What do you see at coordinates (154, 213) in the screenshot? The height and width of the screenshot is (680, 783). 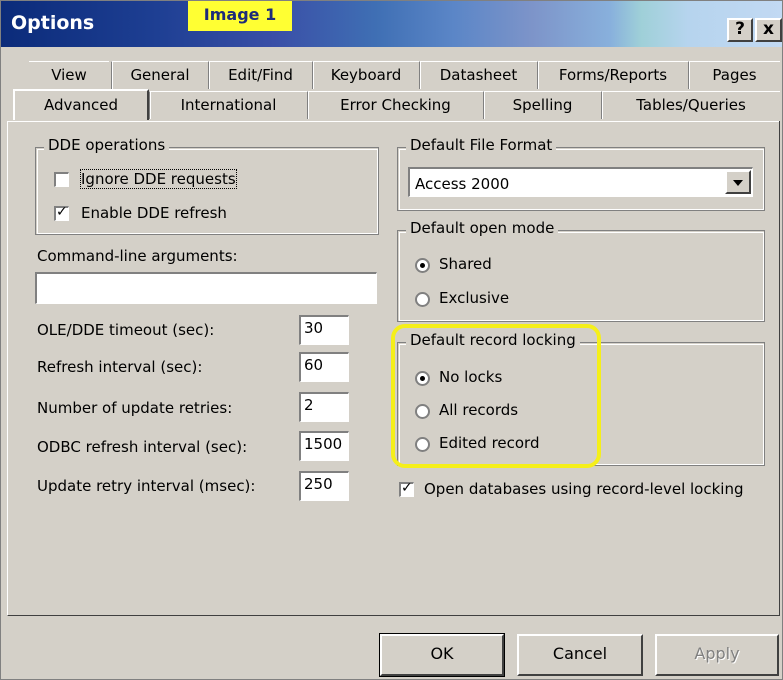 I see `enable-dde-refresh-label: Enable DDE refresh` at bounding box center [154, 213].